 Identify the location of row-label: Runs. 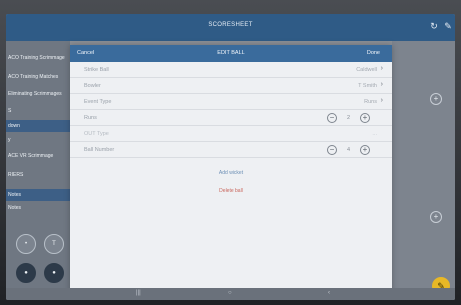
(90, 118).